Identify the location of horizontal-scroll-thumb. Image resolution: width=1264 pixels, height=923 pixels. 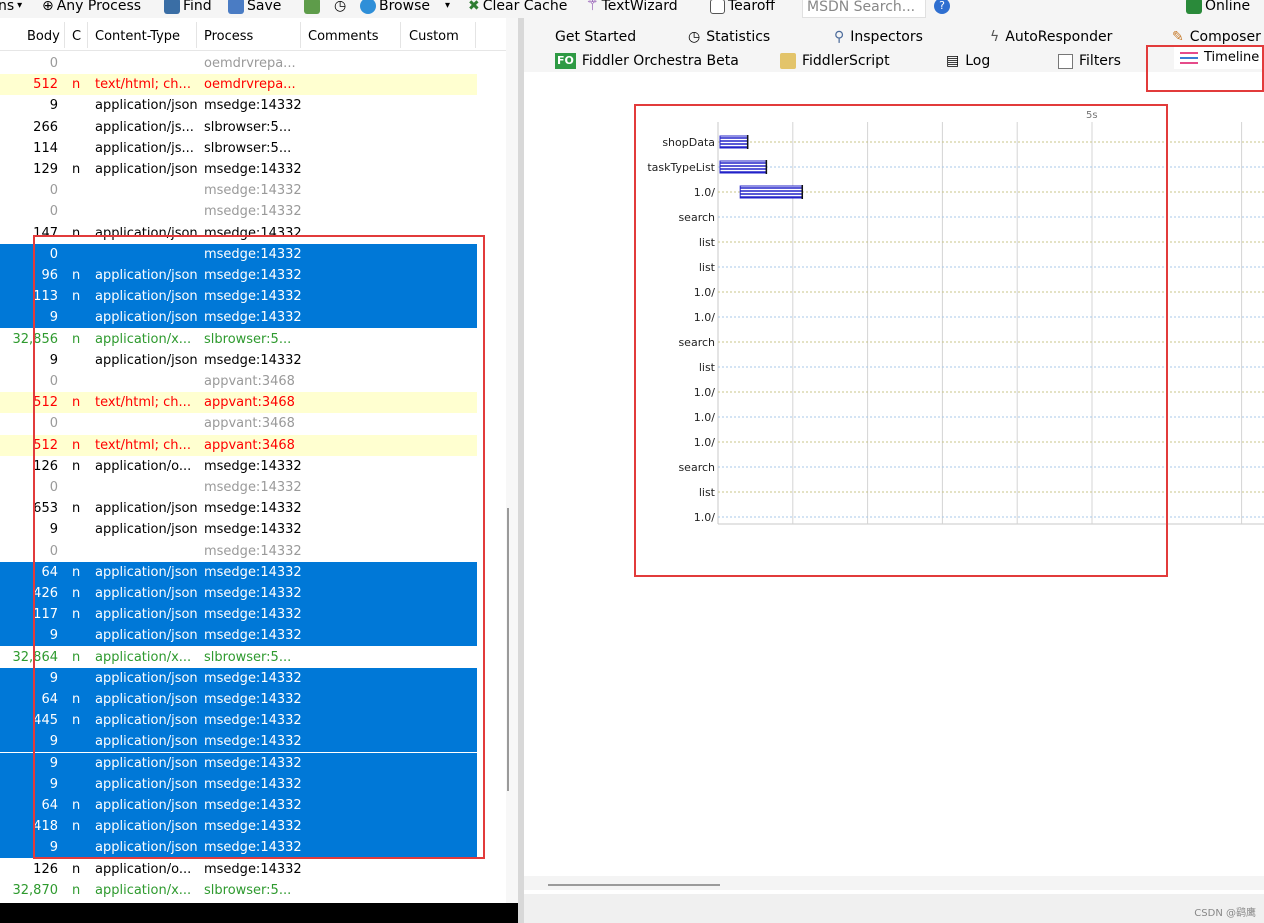
(634, 885).